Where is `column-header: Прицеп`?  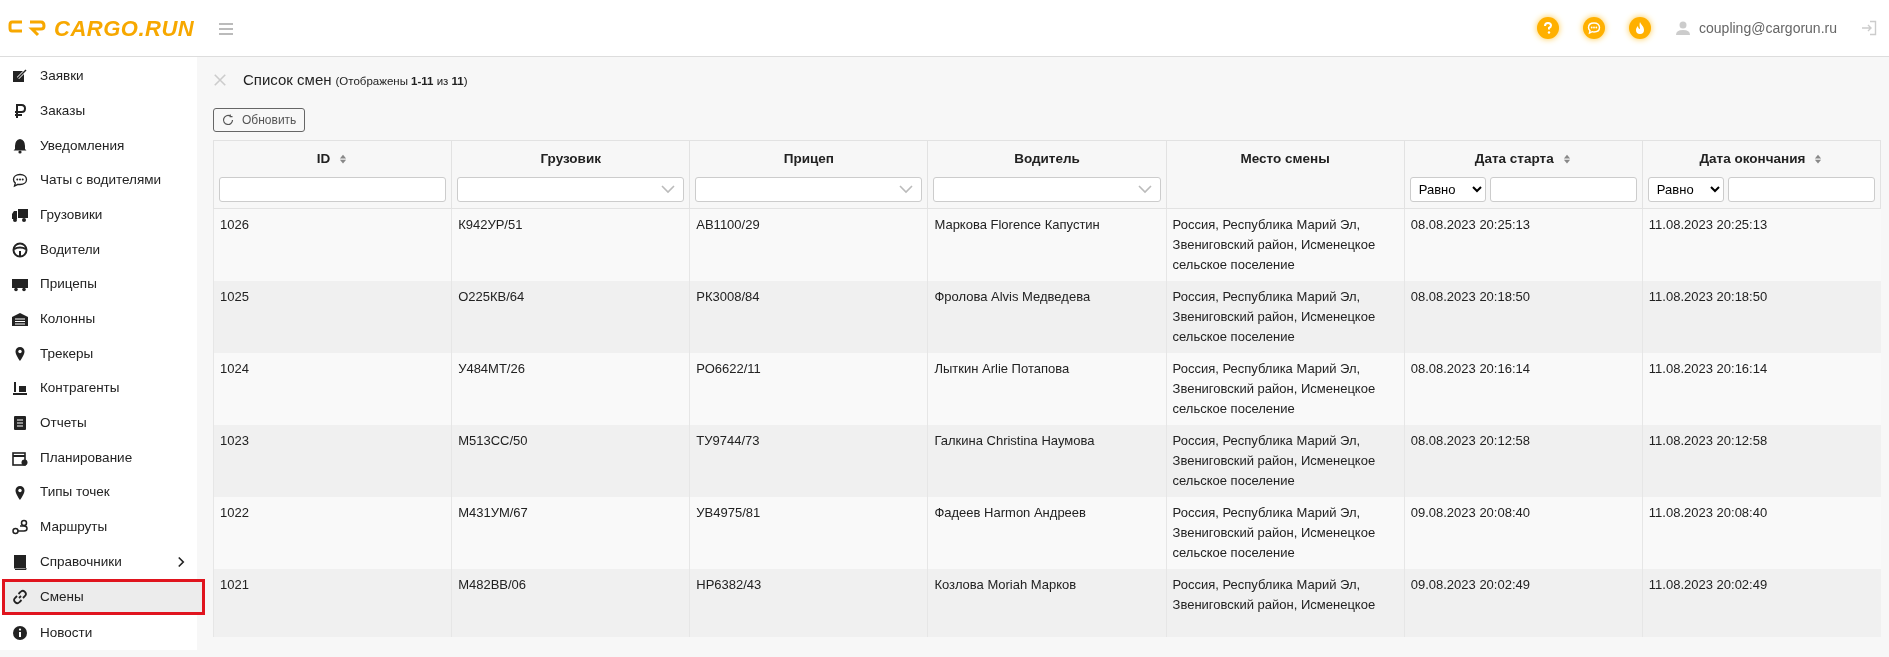 column-header: Прицеп is located at coordinates (808, 158).